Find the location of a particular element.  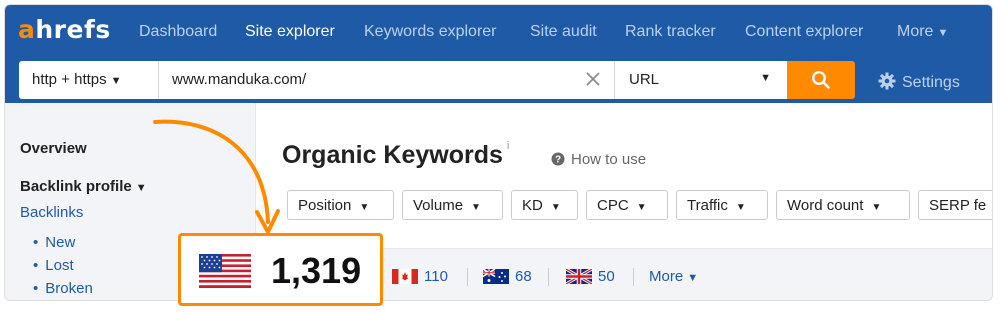

nav-rank-tracker: Rank tracker is located at coordinates (670, 32).